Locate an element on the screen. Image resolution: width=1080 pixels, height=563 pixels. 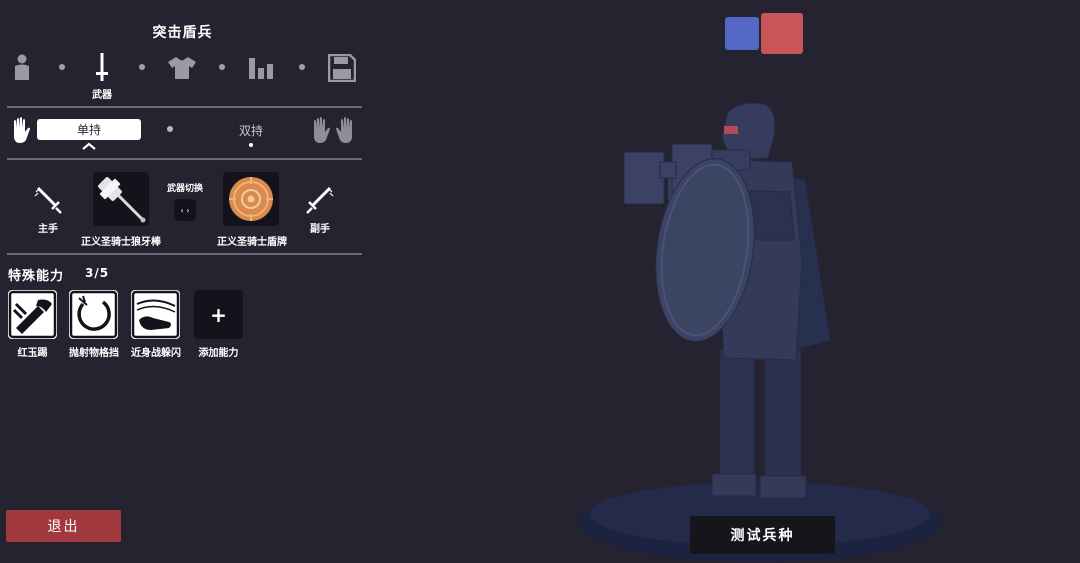
main-hand-sword-icon is located at coordinates (48, 200).